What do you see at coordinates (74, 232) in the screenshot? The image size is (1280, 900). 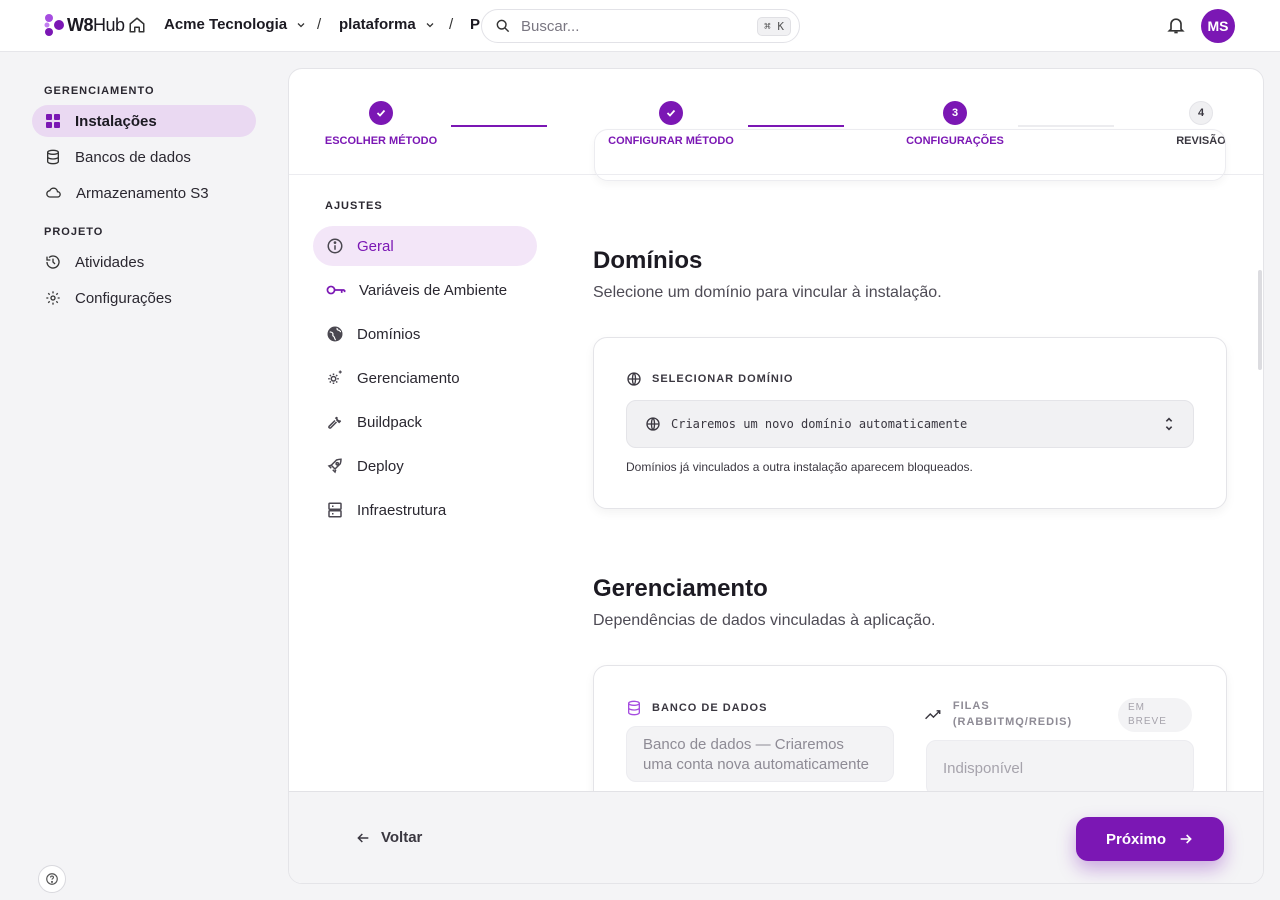 I see `sidebar-section-label: PROJETO` at bounding box center [74, 232].